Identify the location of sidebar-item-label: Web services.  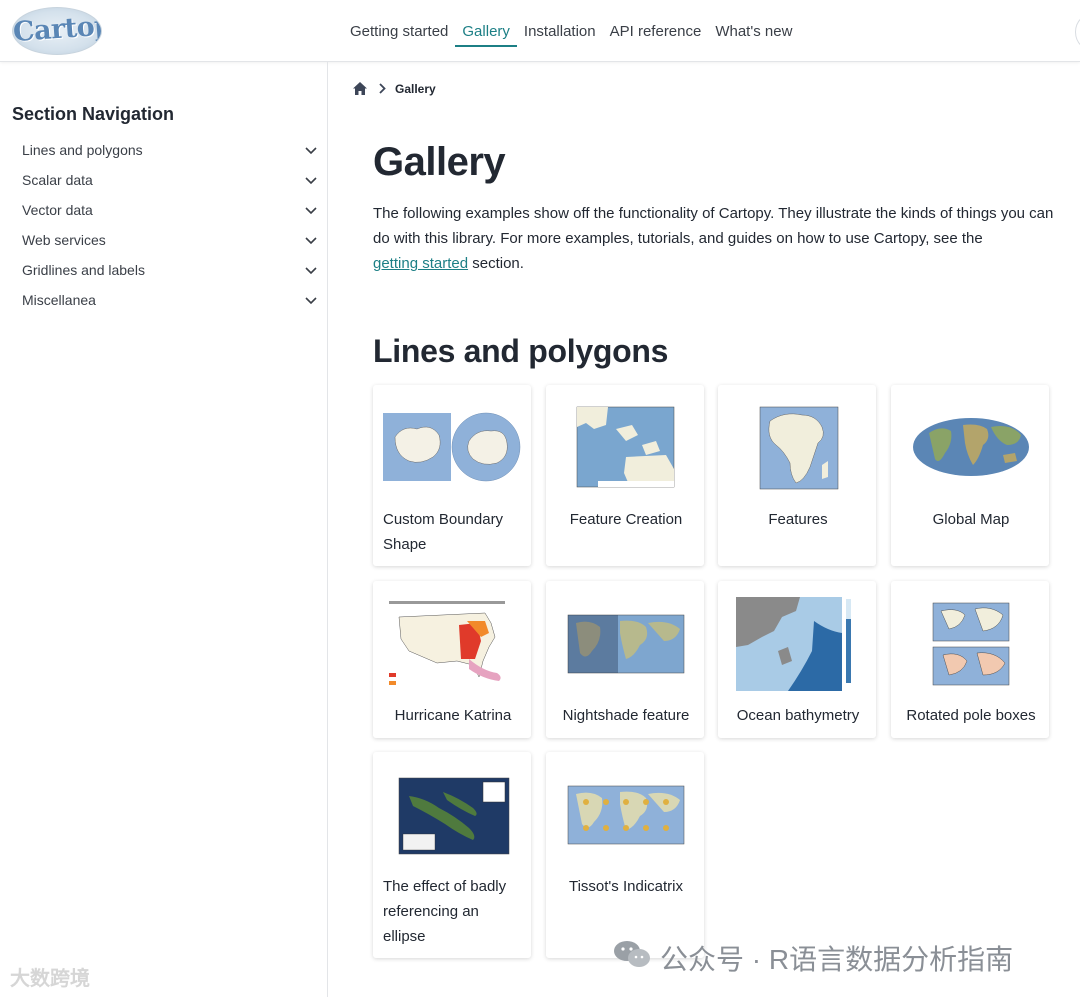
(64, 240).